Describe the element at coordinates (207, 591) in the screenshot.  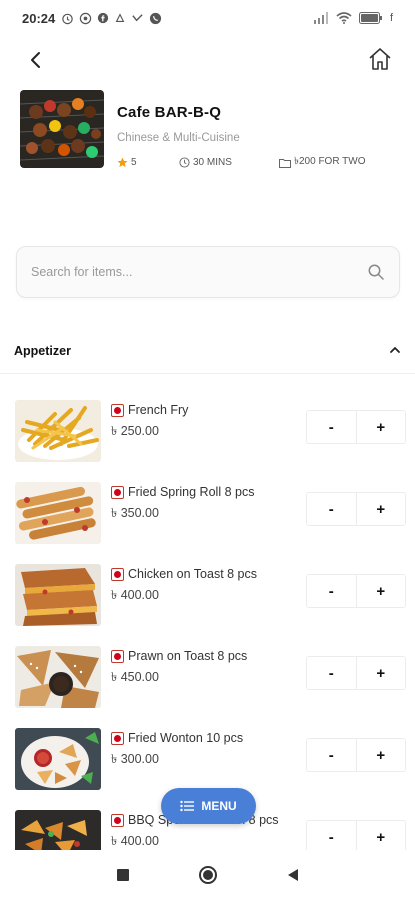
I see `menu-item: Chicken on Toast 8 pcs ৳ 400.00 - +` at that location.